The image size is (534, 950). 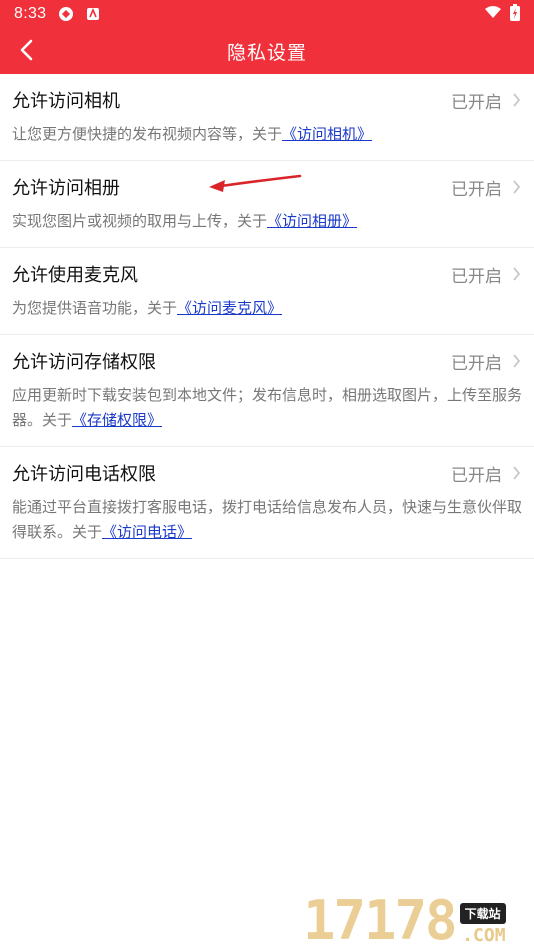 I want to click on app-notification-icon, so click(x=93, y=14).